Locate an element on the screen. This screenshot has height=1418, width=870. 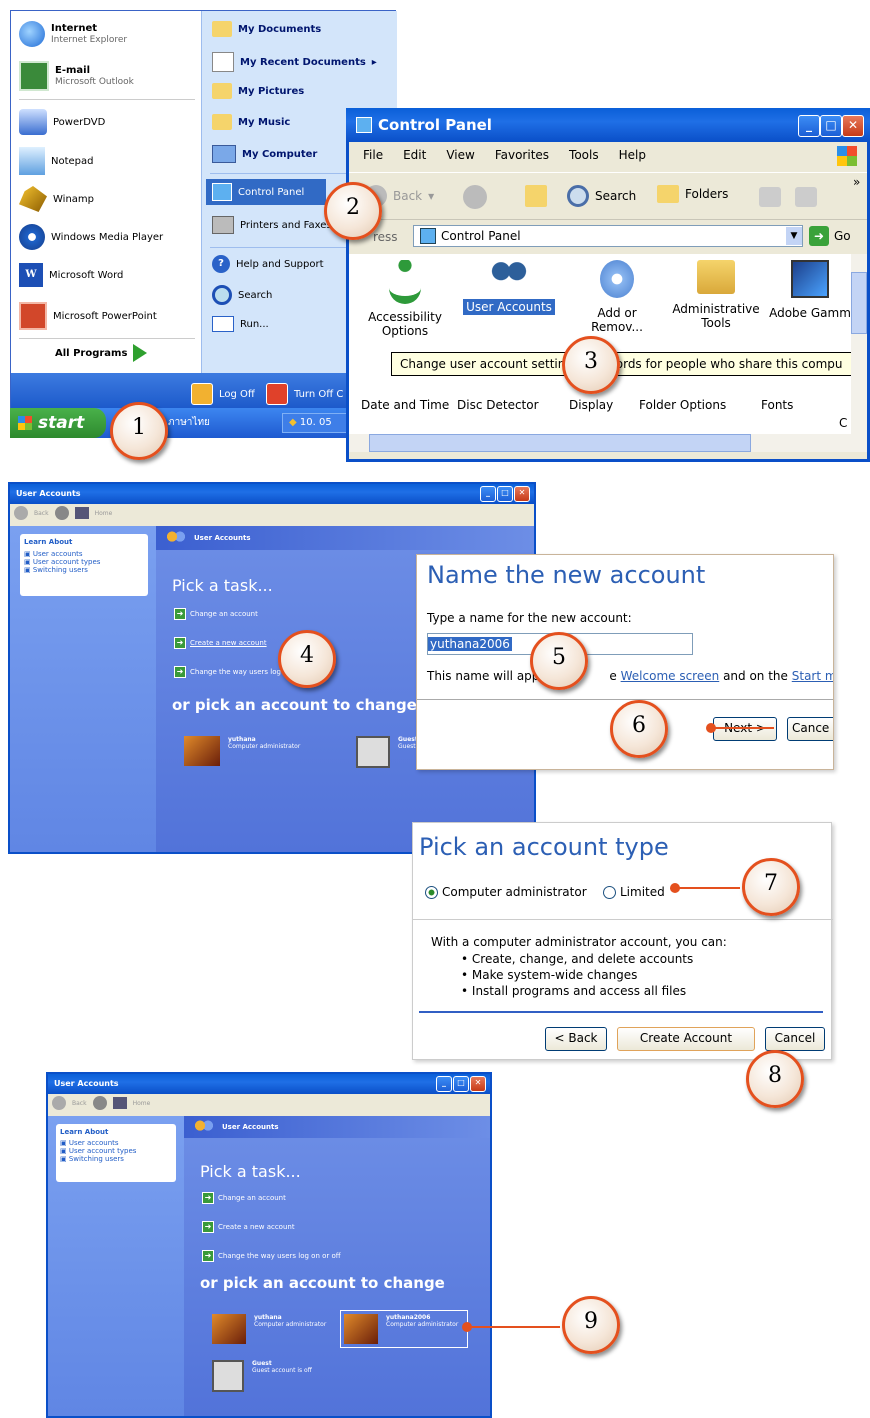
dialog-divider is located at coordinates (621, 1012).